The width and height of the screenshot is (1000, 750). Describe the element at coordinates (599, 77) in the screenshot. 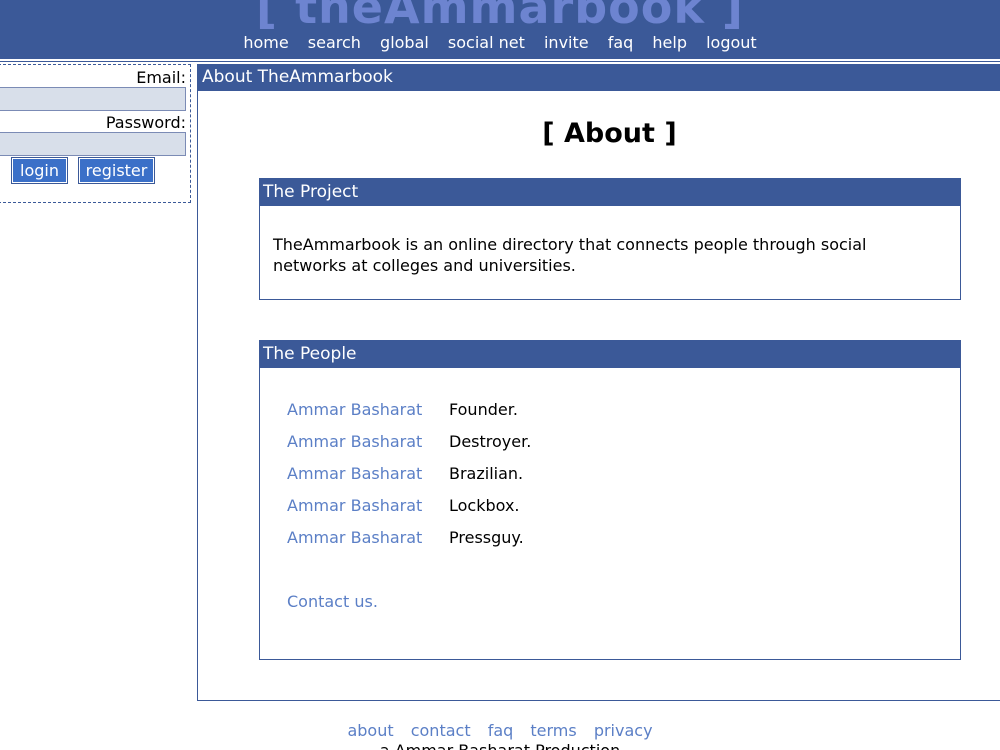

I see `page-title-bar: About TheAmmarbook` at that location.